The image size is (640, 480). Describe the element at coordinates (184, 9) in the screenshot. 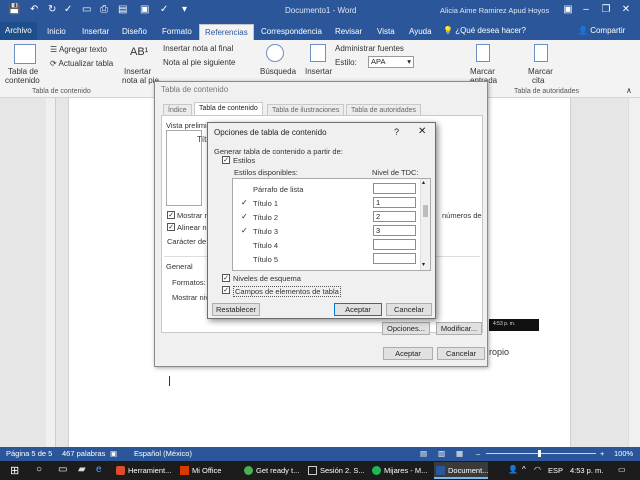

I see `customize-toolbar-icon: ▾` at that location.